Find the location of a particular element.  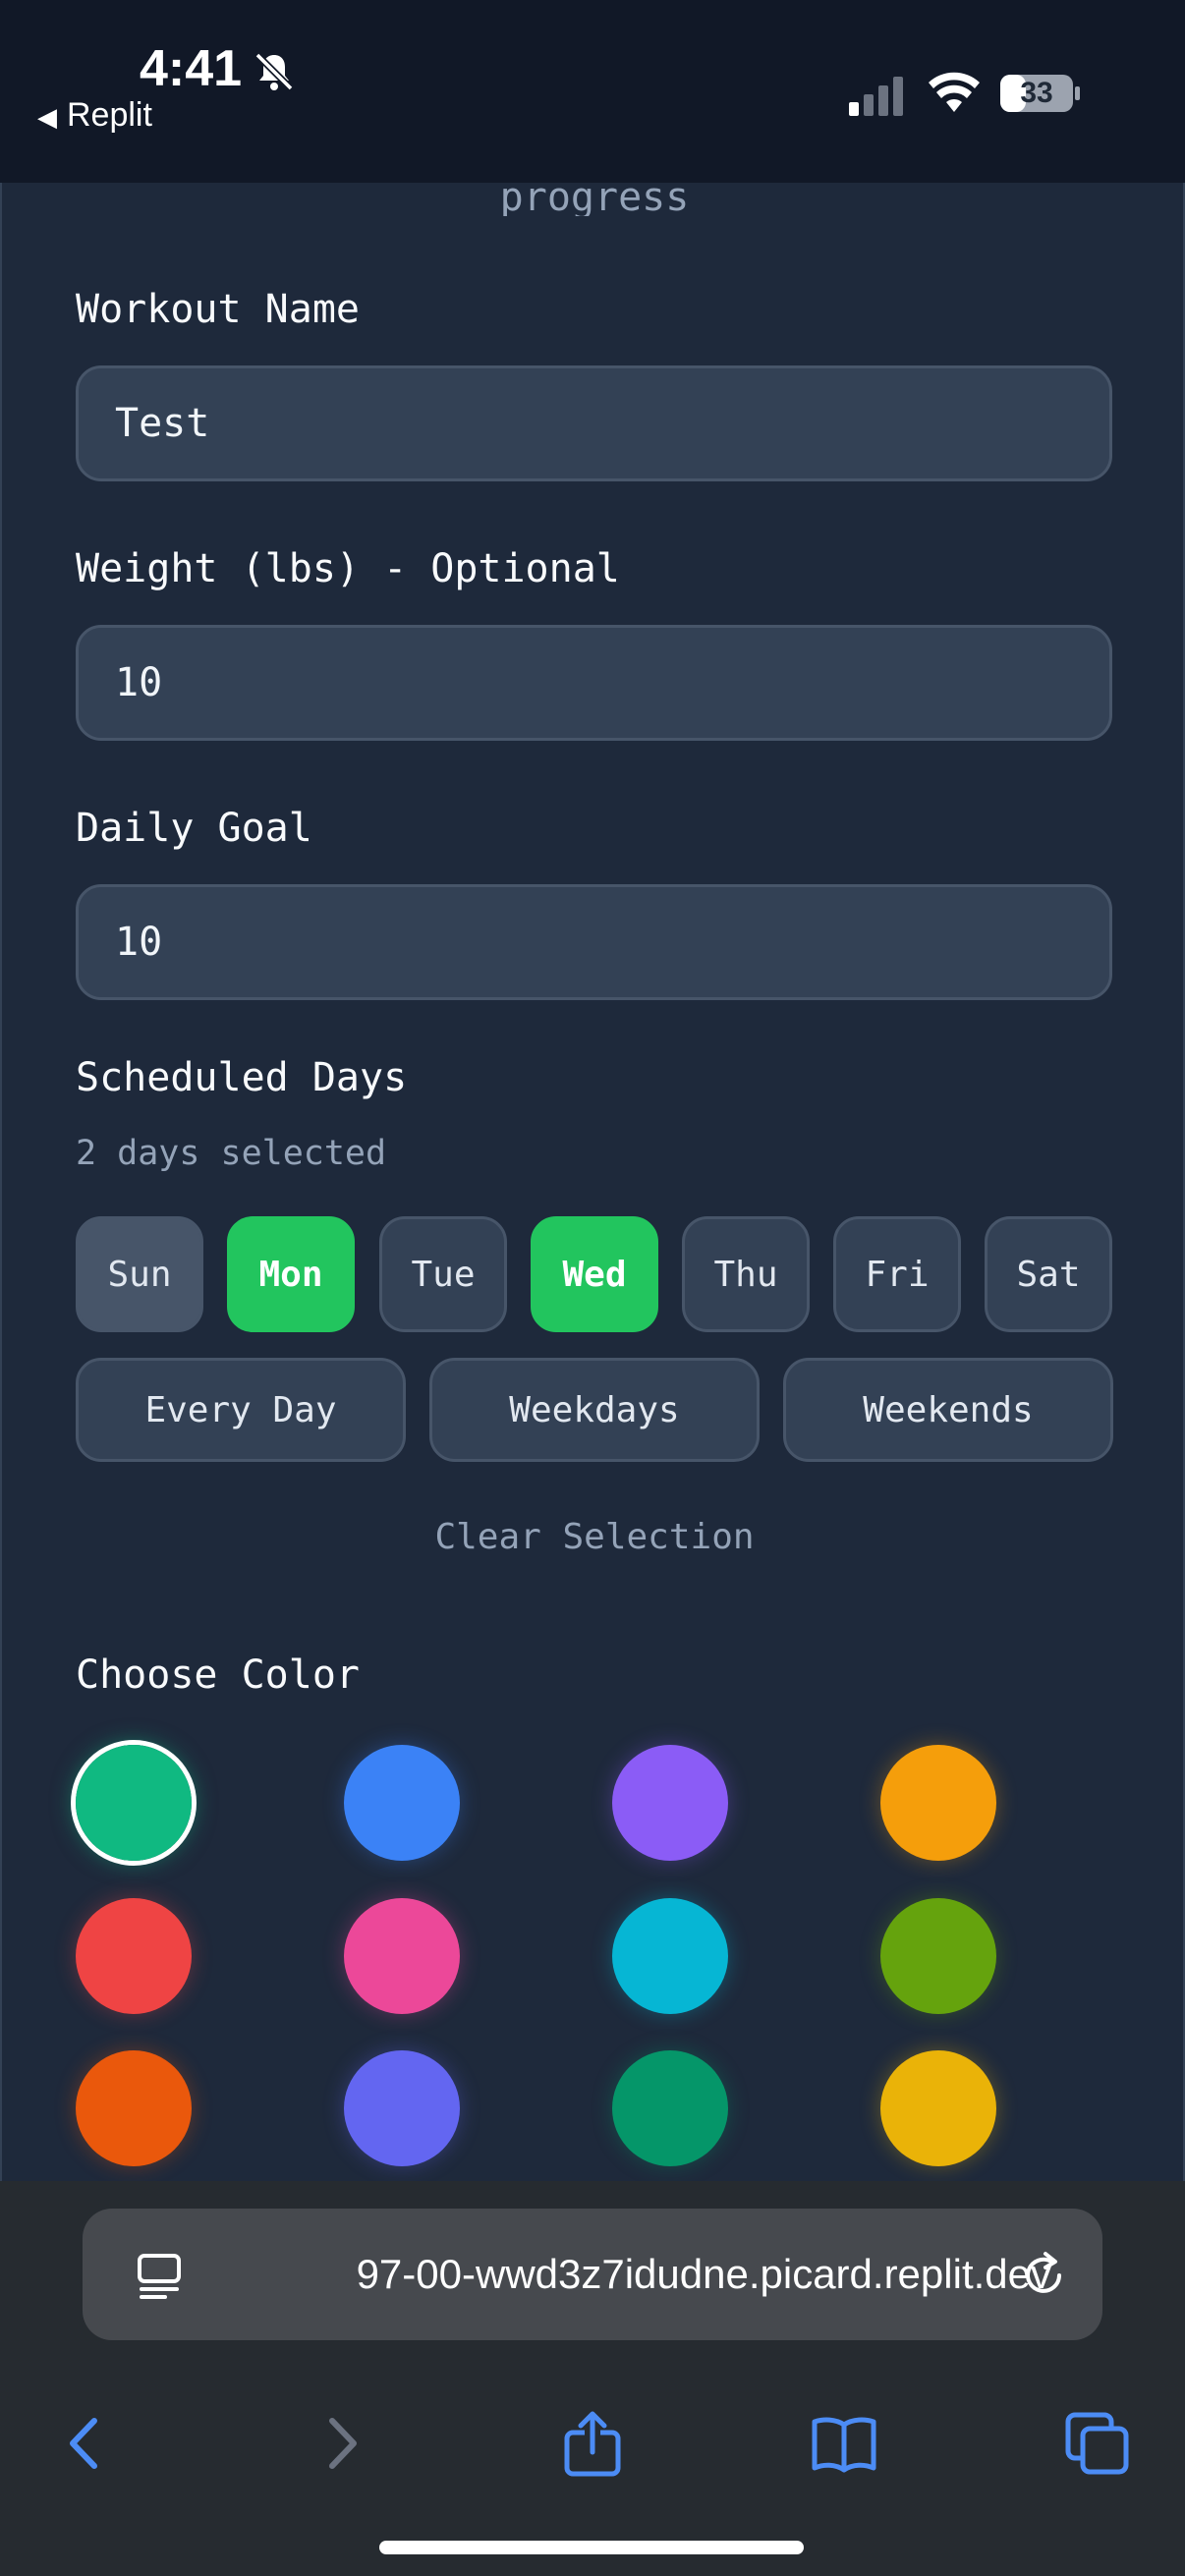

url-text: 97-00-wwd3z7idudne.picard.replit.dev is located at coordinates (643, 2274).